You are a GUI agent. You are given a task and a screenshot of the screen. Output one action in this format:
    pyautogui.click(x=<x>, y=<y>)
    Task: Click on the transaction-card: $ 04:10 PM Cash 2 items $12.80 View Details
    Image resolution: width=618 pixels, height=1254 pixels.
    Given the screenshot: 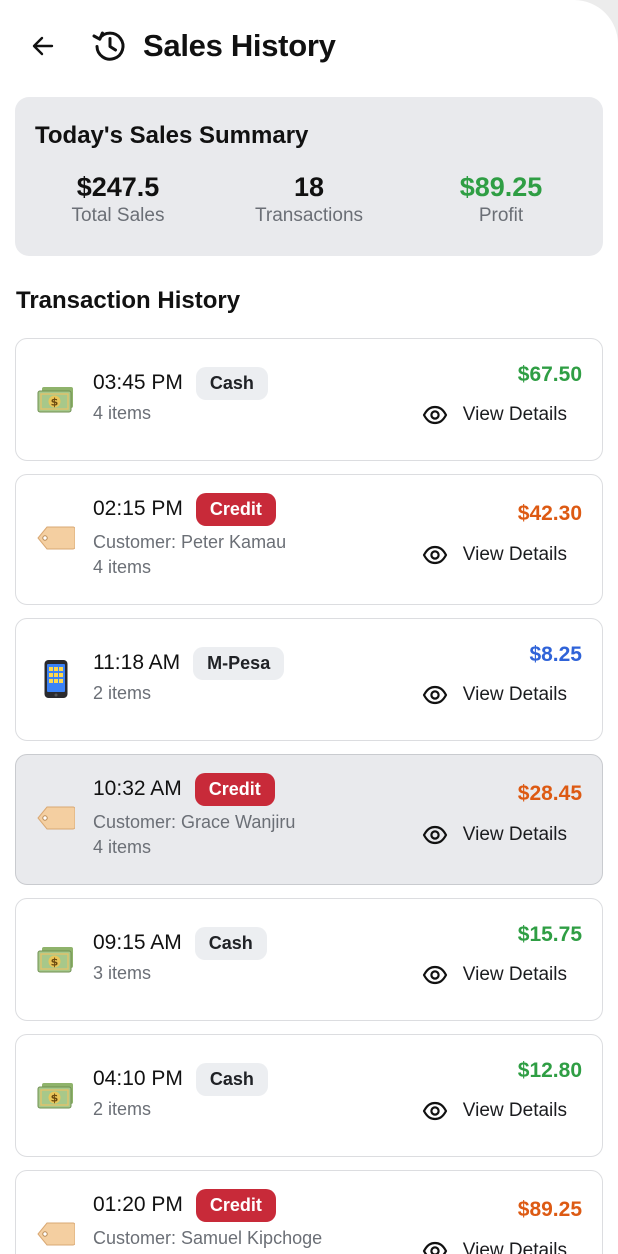 What is the action you would take?
    pyautogui.click(x=309, y=1095)
    